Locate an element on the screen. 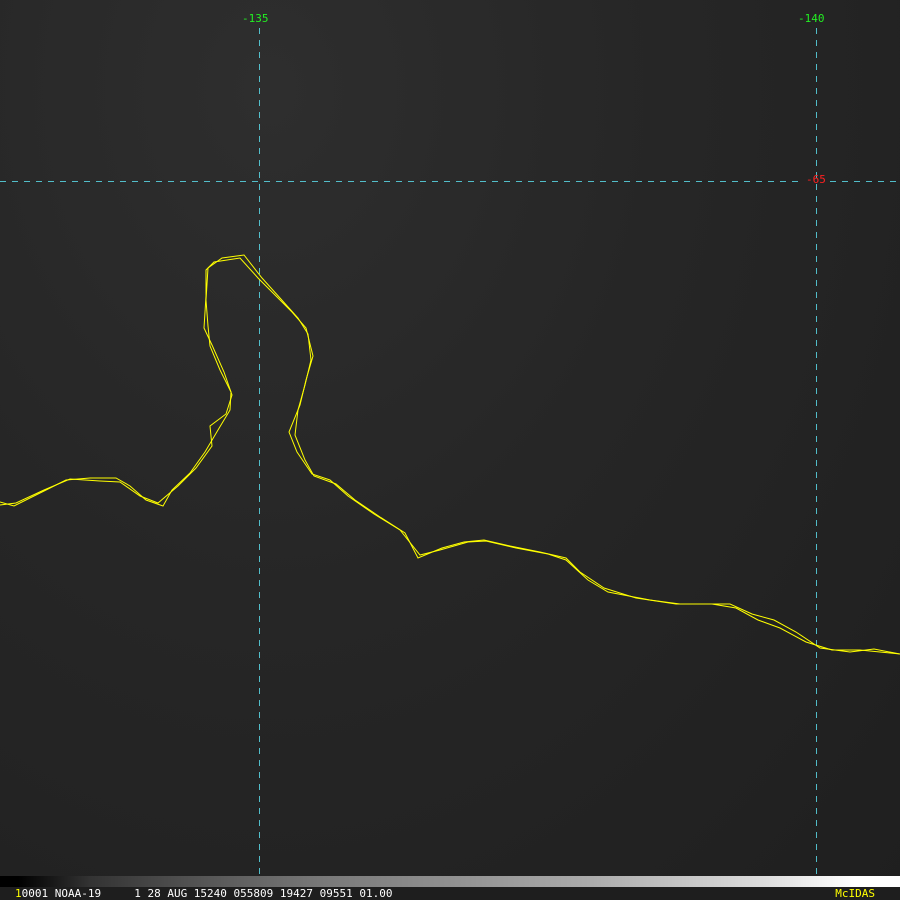  mcidas-brand: McIDAS is located at coordinates (855, 893).